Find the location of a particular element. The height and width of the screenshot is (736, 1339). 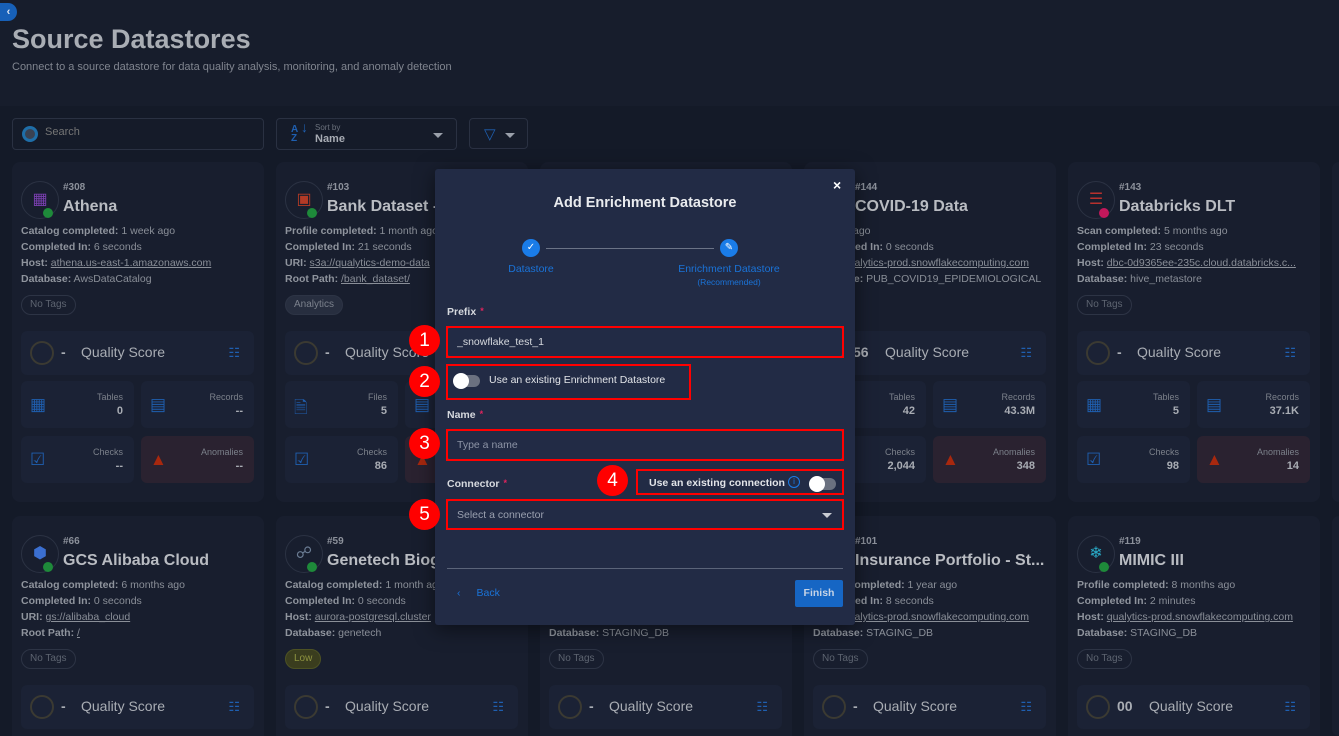

search-box is located at coordinates (138, 134).